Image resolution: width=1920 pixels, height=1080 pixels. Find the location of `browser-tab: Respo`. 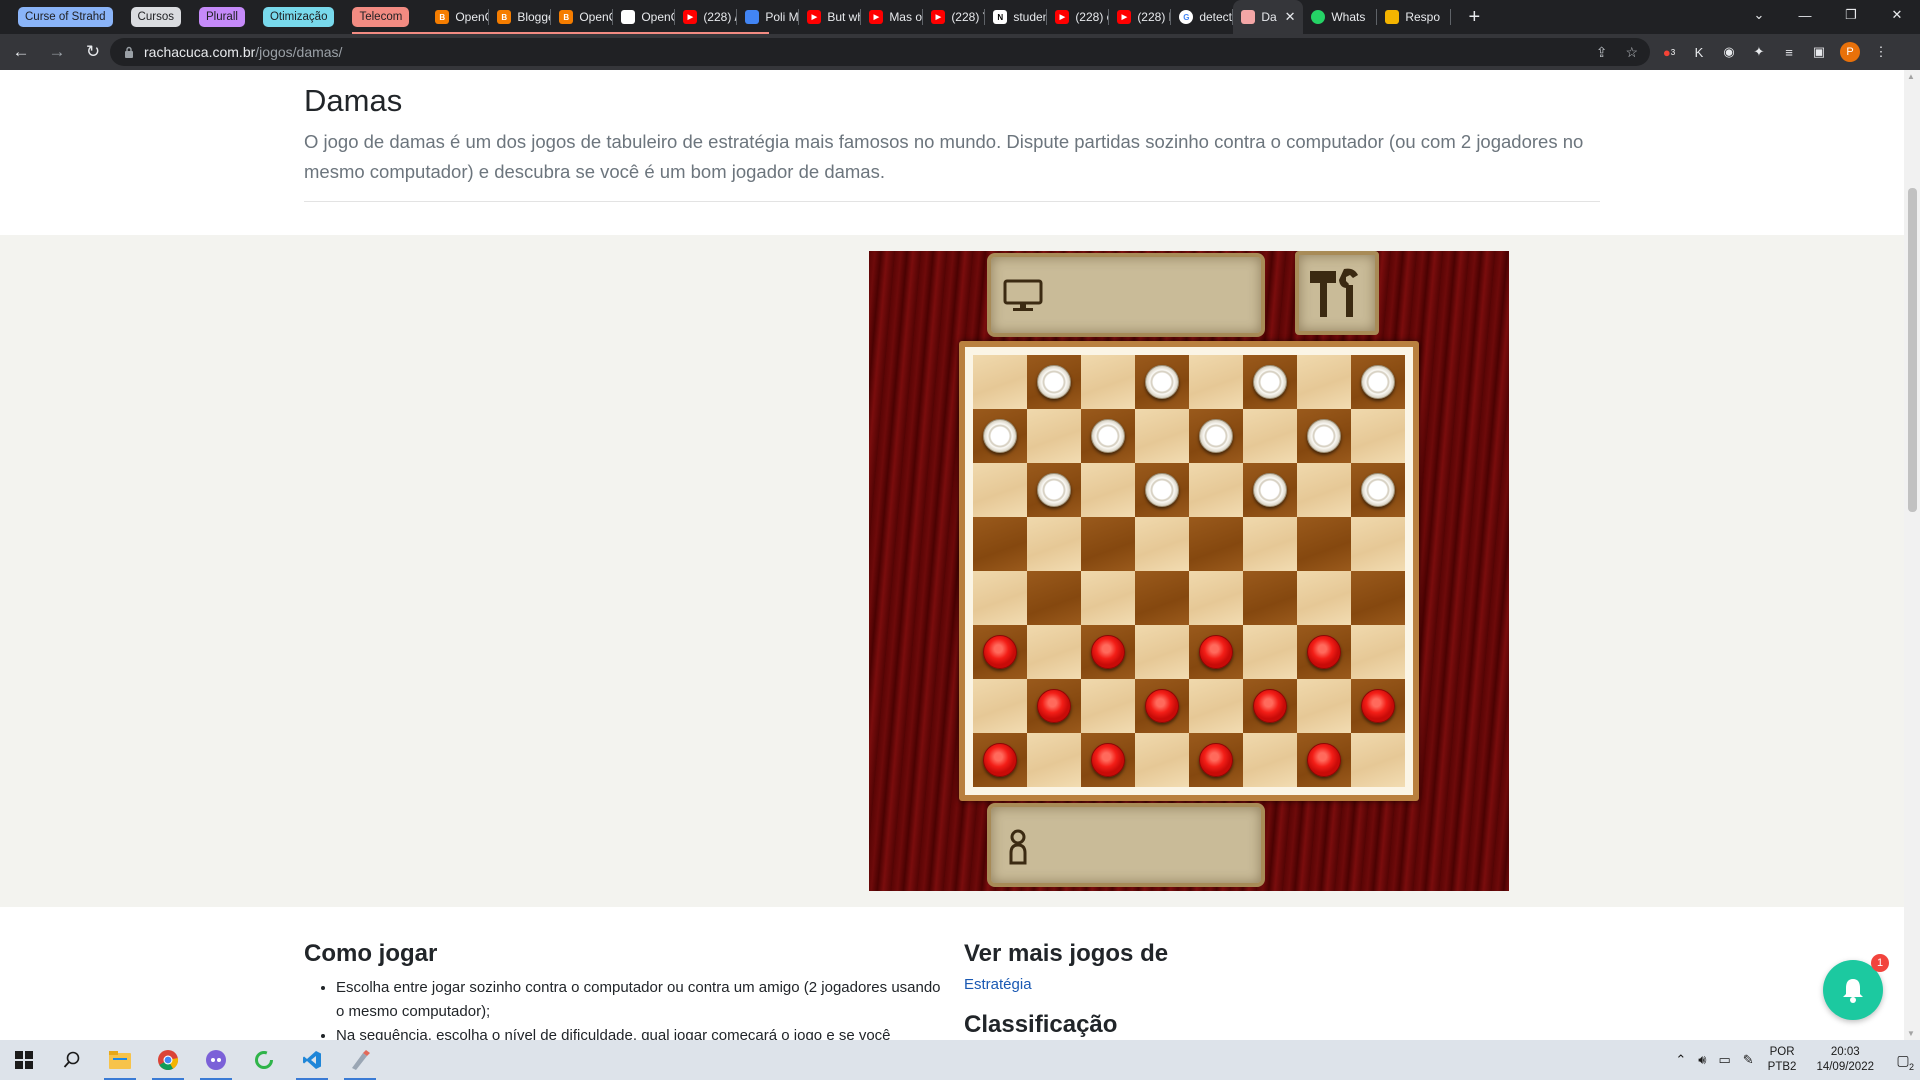

browser-tab: Respo is located at coordinates (1414, 17).